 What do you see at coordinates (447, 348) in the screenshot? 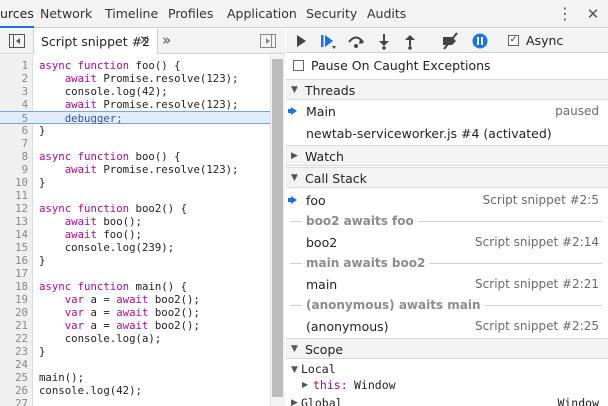
I see `scope-section-header: ▼ Scope` at bounding box center [447, 348].